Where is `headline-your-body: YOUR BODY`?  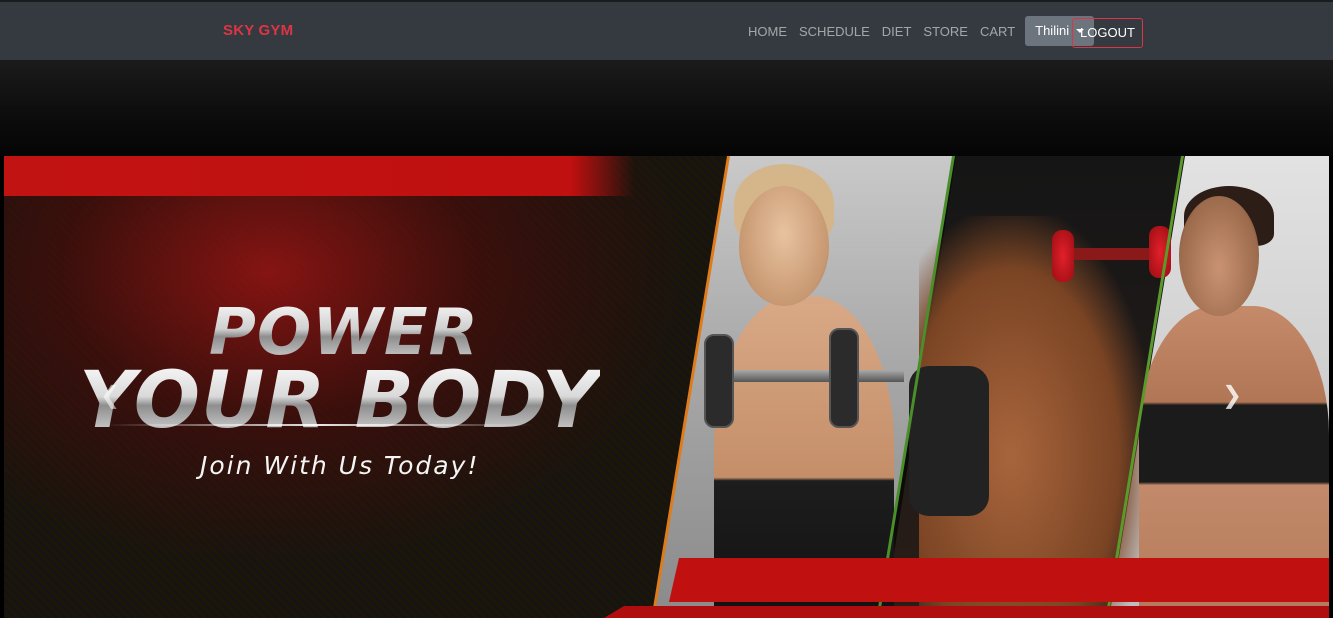
headline-your-body: YOUR BODY is located at coordinates (339, 401).